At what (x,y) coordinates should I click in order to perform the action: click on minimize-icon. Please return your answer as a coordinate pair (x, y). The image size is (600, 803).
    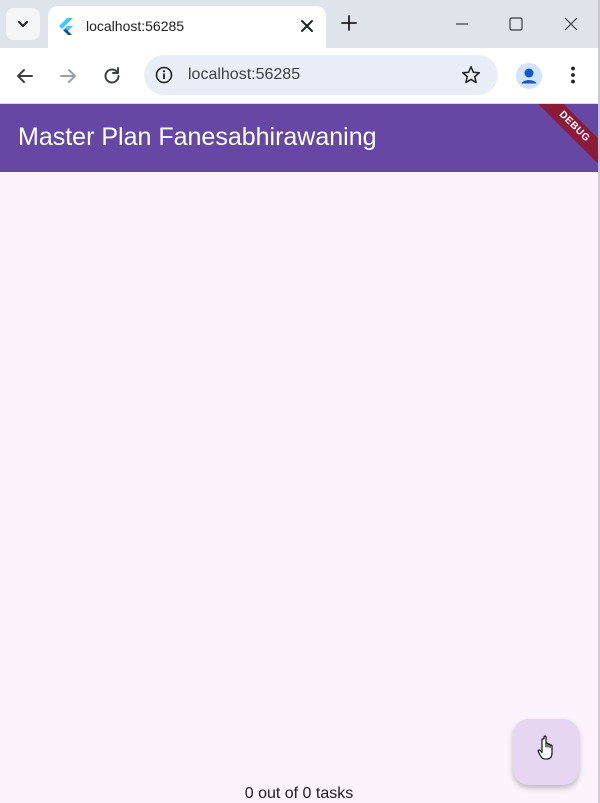
    Looking at the image, I should click on (462, 24).